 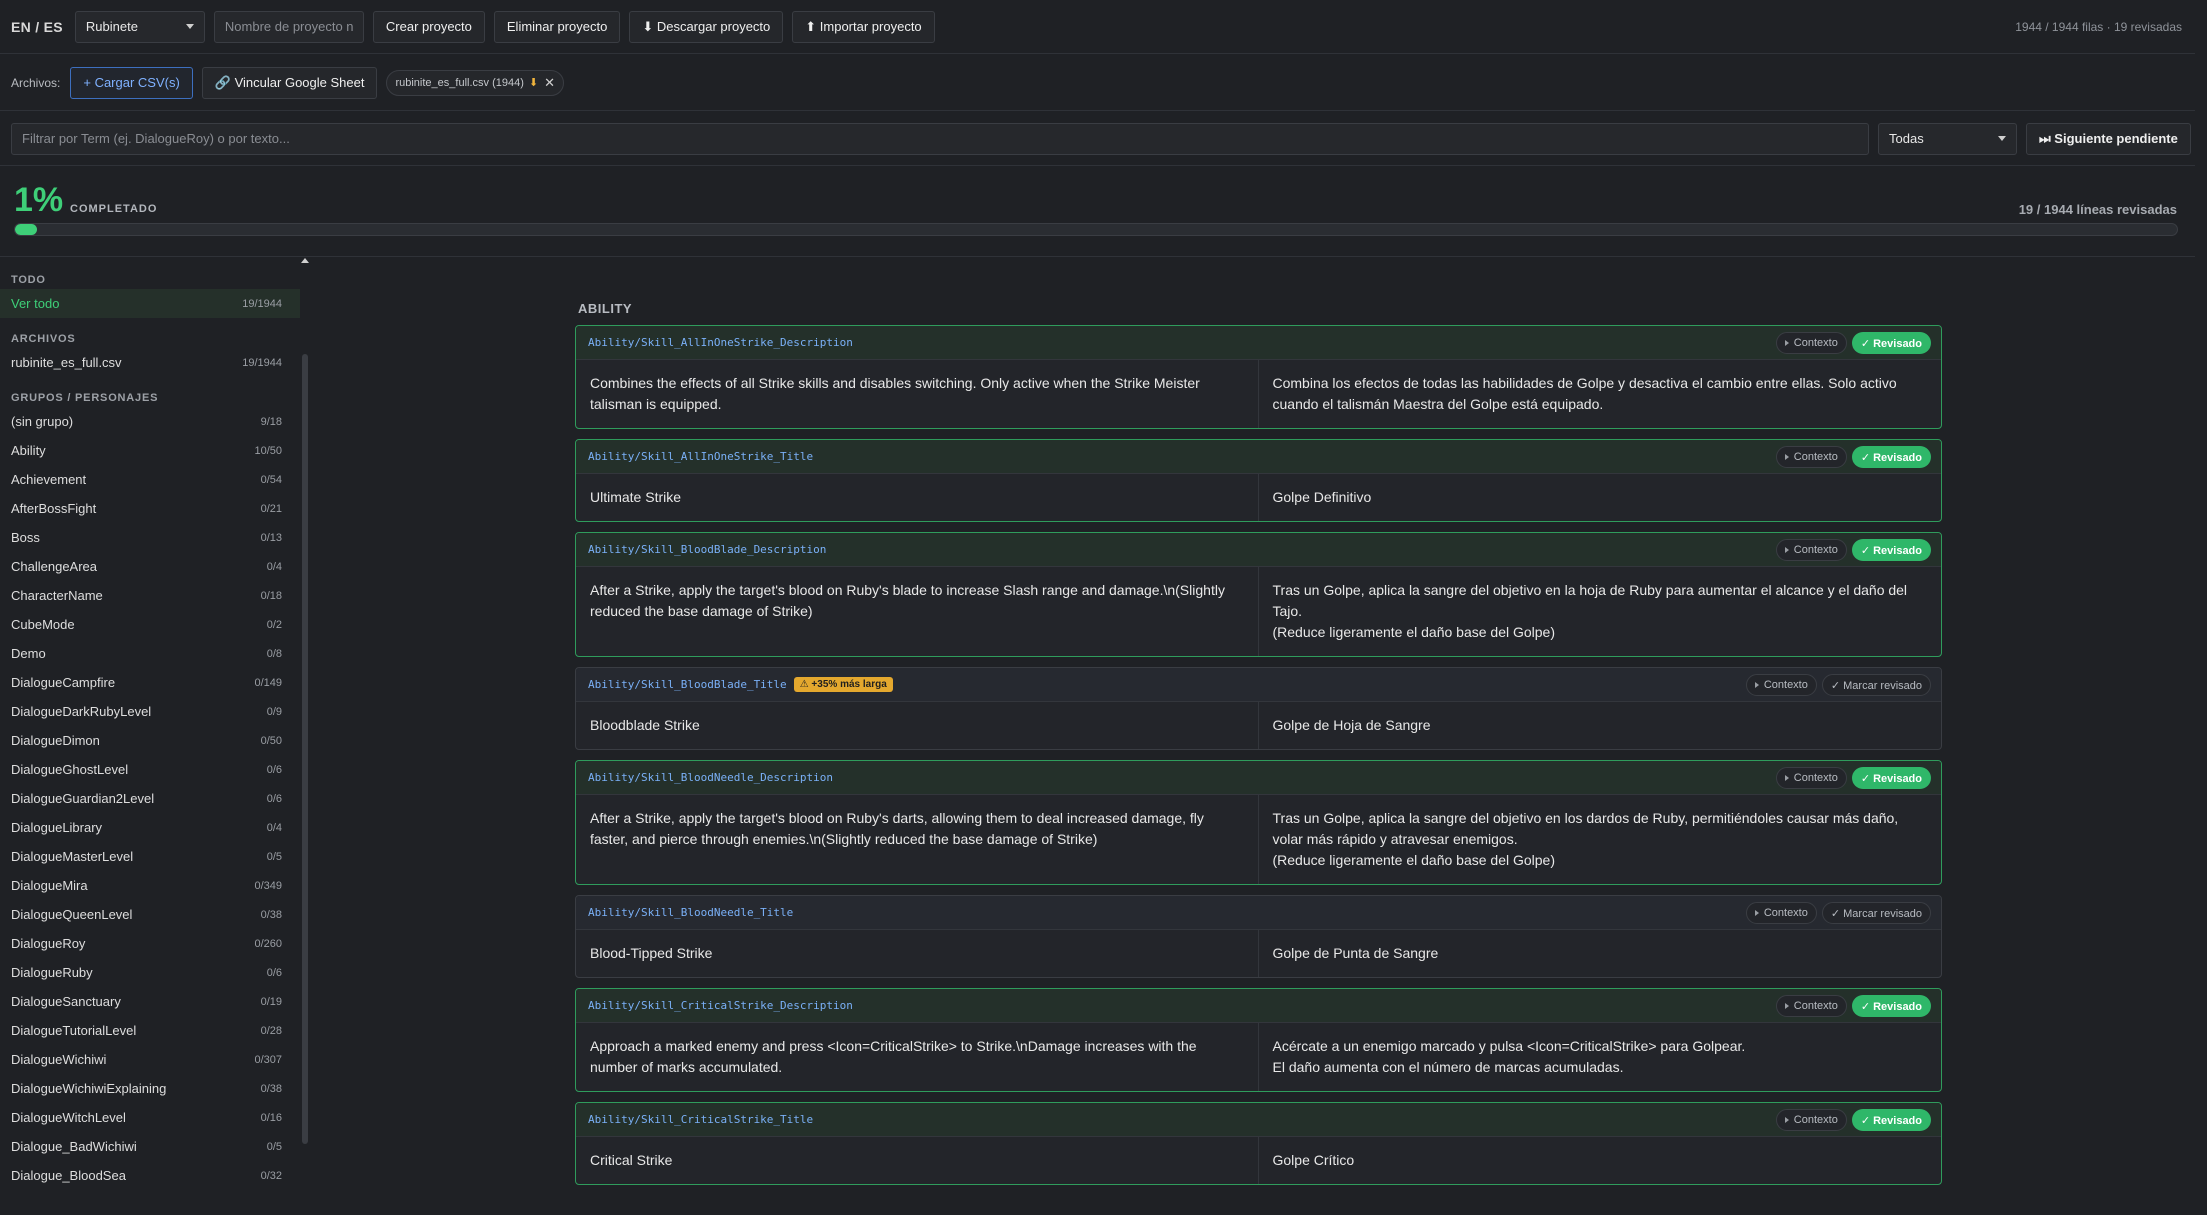 What do you see at coordinates (150, 1088) in the screenshot?
I see `sidebar-item-group: DialogueWichiwiExplaining 0/38` at bounding box center [150, 1088].